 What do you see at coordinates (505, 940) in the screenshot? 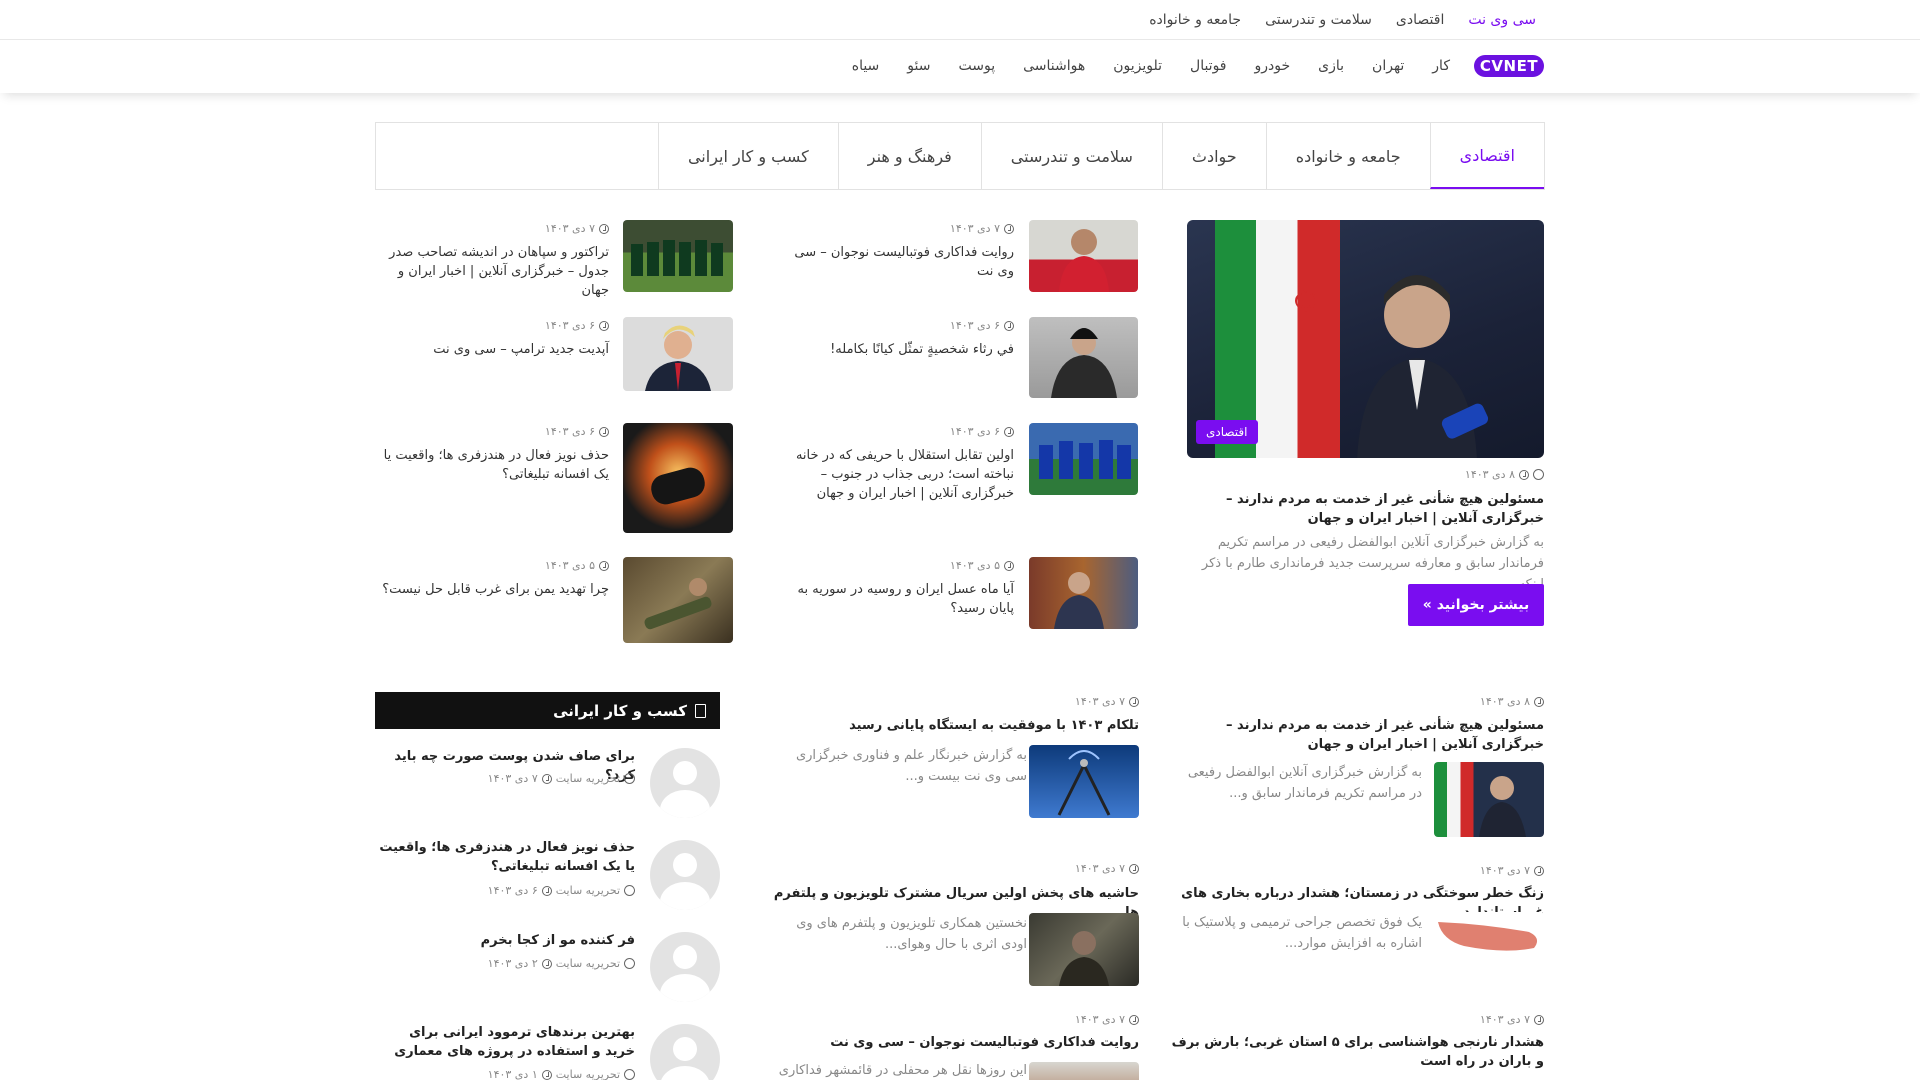
I see `sidebar-item-title: فر کننده مو از کجا بخرم` at bounding box center [505, 940].